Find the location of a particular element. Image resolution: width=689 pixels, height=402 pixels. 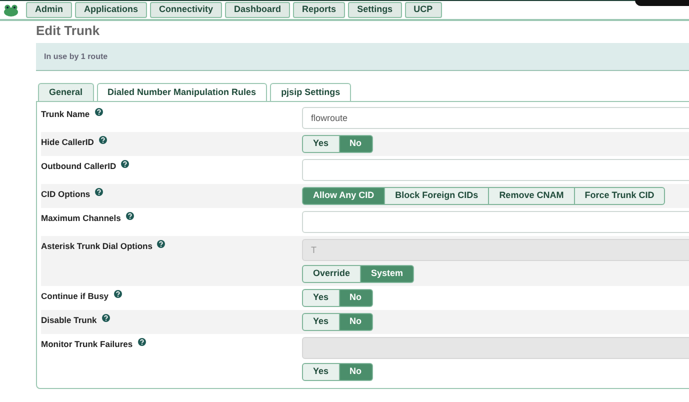

nav-tab: UCP is located at coordinates (423, 10).